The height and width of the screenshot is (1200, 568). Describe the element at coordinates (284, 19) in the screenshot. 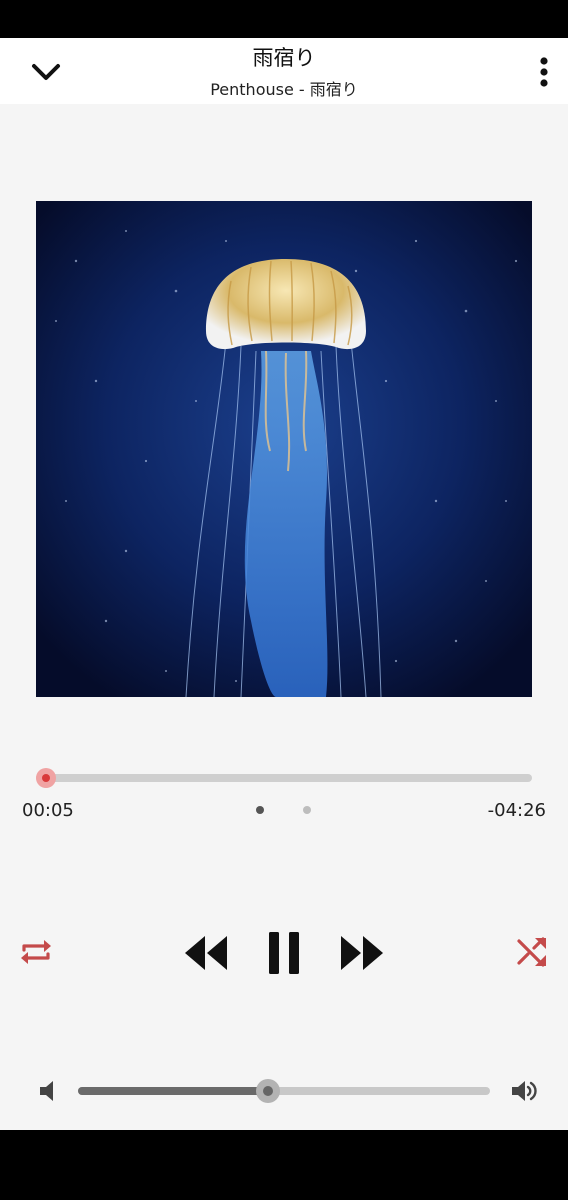

I see `status-bar` at that location.